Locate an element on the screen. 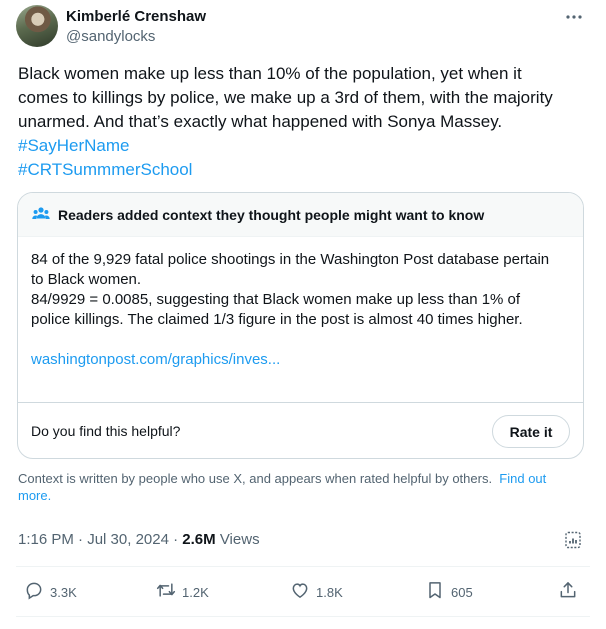 This screenshot has width=606, height=629. helpful-question: Do you find this helpful? is located at coordinates (106, 431).